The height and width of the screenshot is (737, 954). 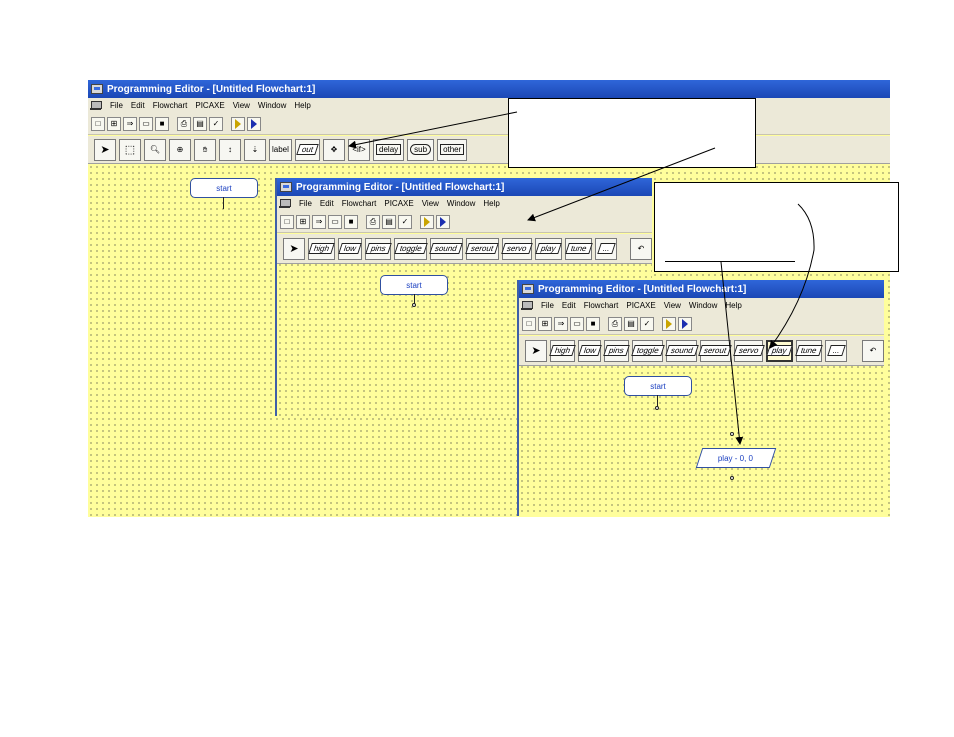 I want to click on arrow-to-out, so click(x=433, y=130).